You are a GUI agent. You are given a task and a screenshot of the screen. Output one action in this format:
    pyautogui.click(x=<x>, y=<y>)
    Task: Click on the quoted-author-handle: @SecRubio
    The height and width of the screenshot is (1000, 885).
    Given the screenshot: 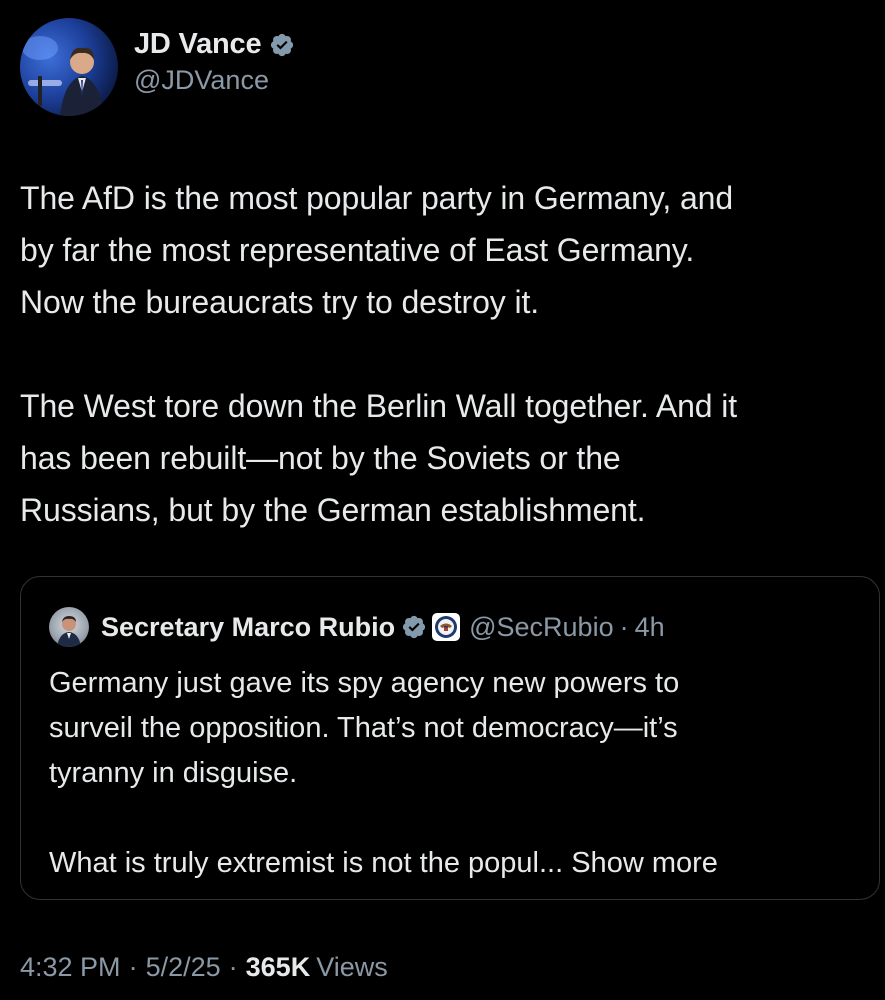 What is the action you would take?
    pyautogui.click(x=541, y=627)
    